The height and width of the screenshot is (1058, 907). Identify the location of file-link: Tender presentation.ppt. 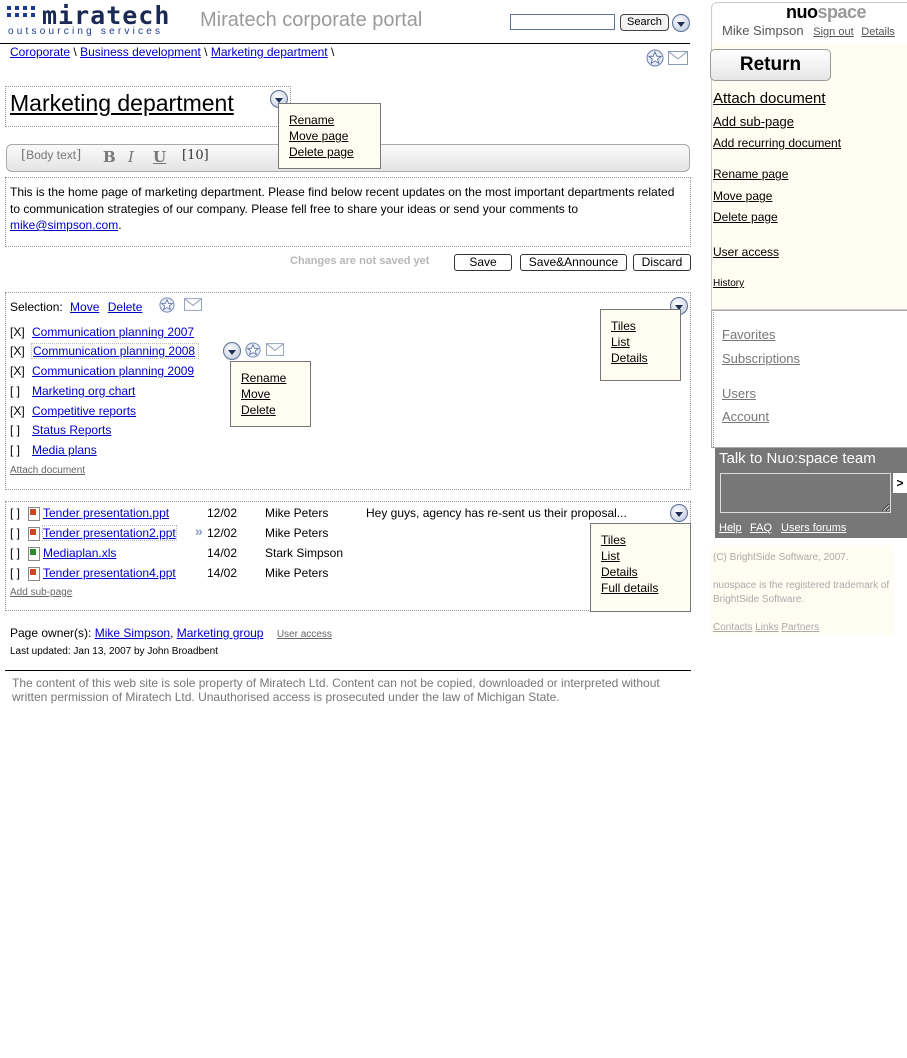
(106, 513).